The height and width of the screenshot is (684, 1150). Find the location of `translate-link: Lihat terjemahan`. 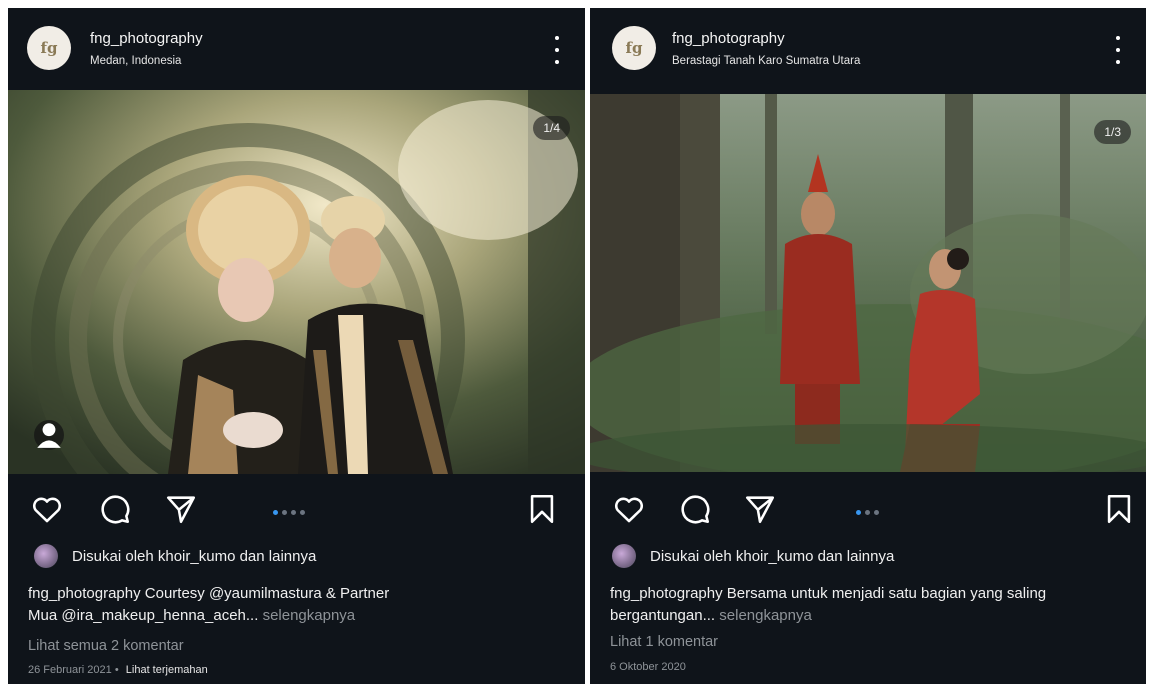

translate-link: Lihat terjemahan is located at coordinates (167, 670).